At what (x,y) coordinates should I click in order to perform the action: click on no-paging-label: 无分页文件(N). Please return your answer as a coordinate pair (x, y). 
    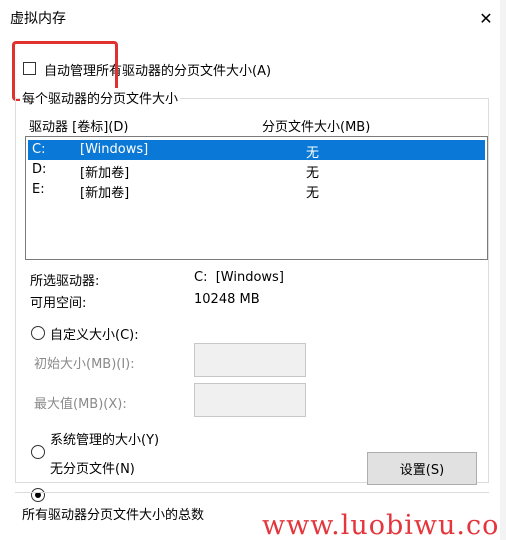
    Looking at the image, I should click on (92, 469).